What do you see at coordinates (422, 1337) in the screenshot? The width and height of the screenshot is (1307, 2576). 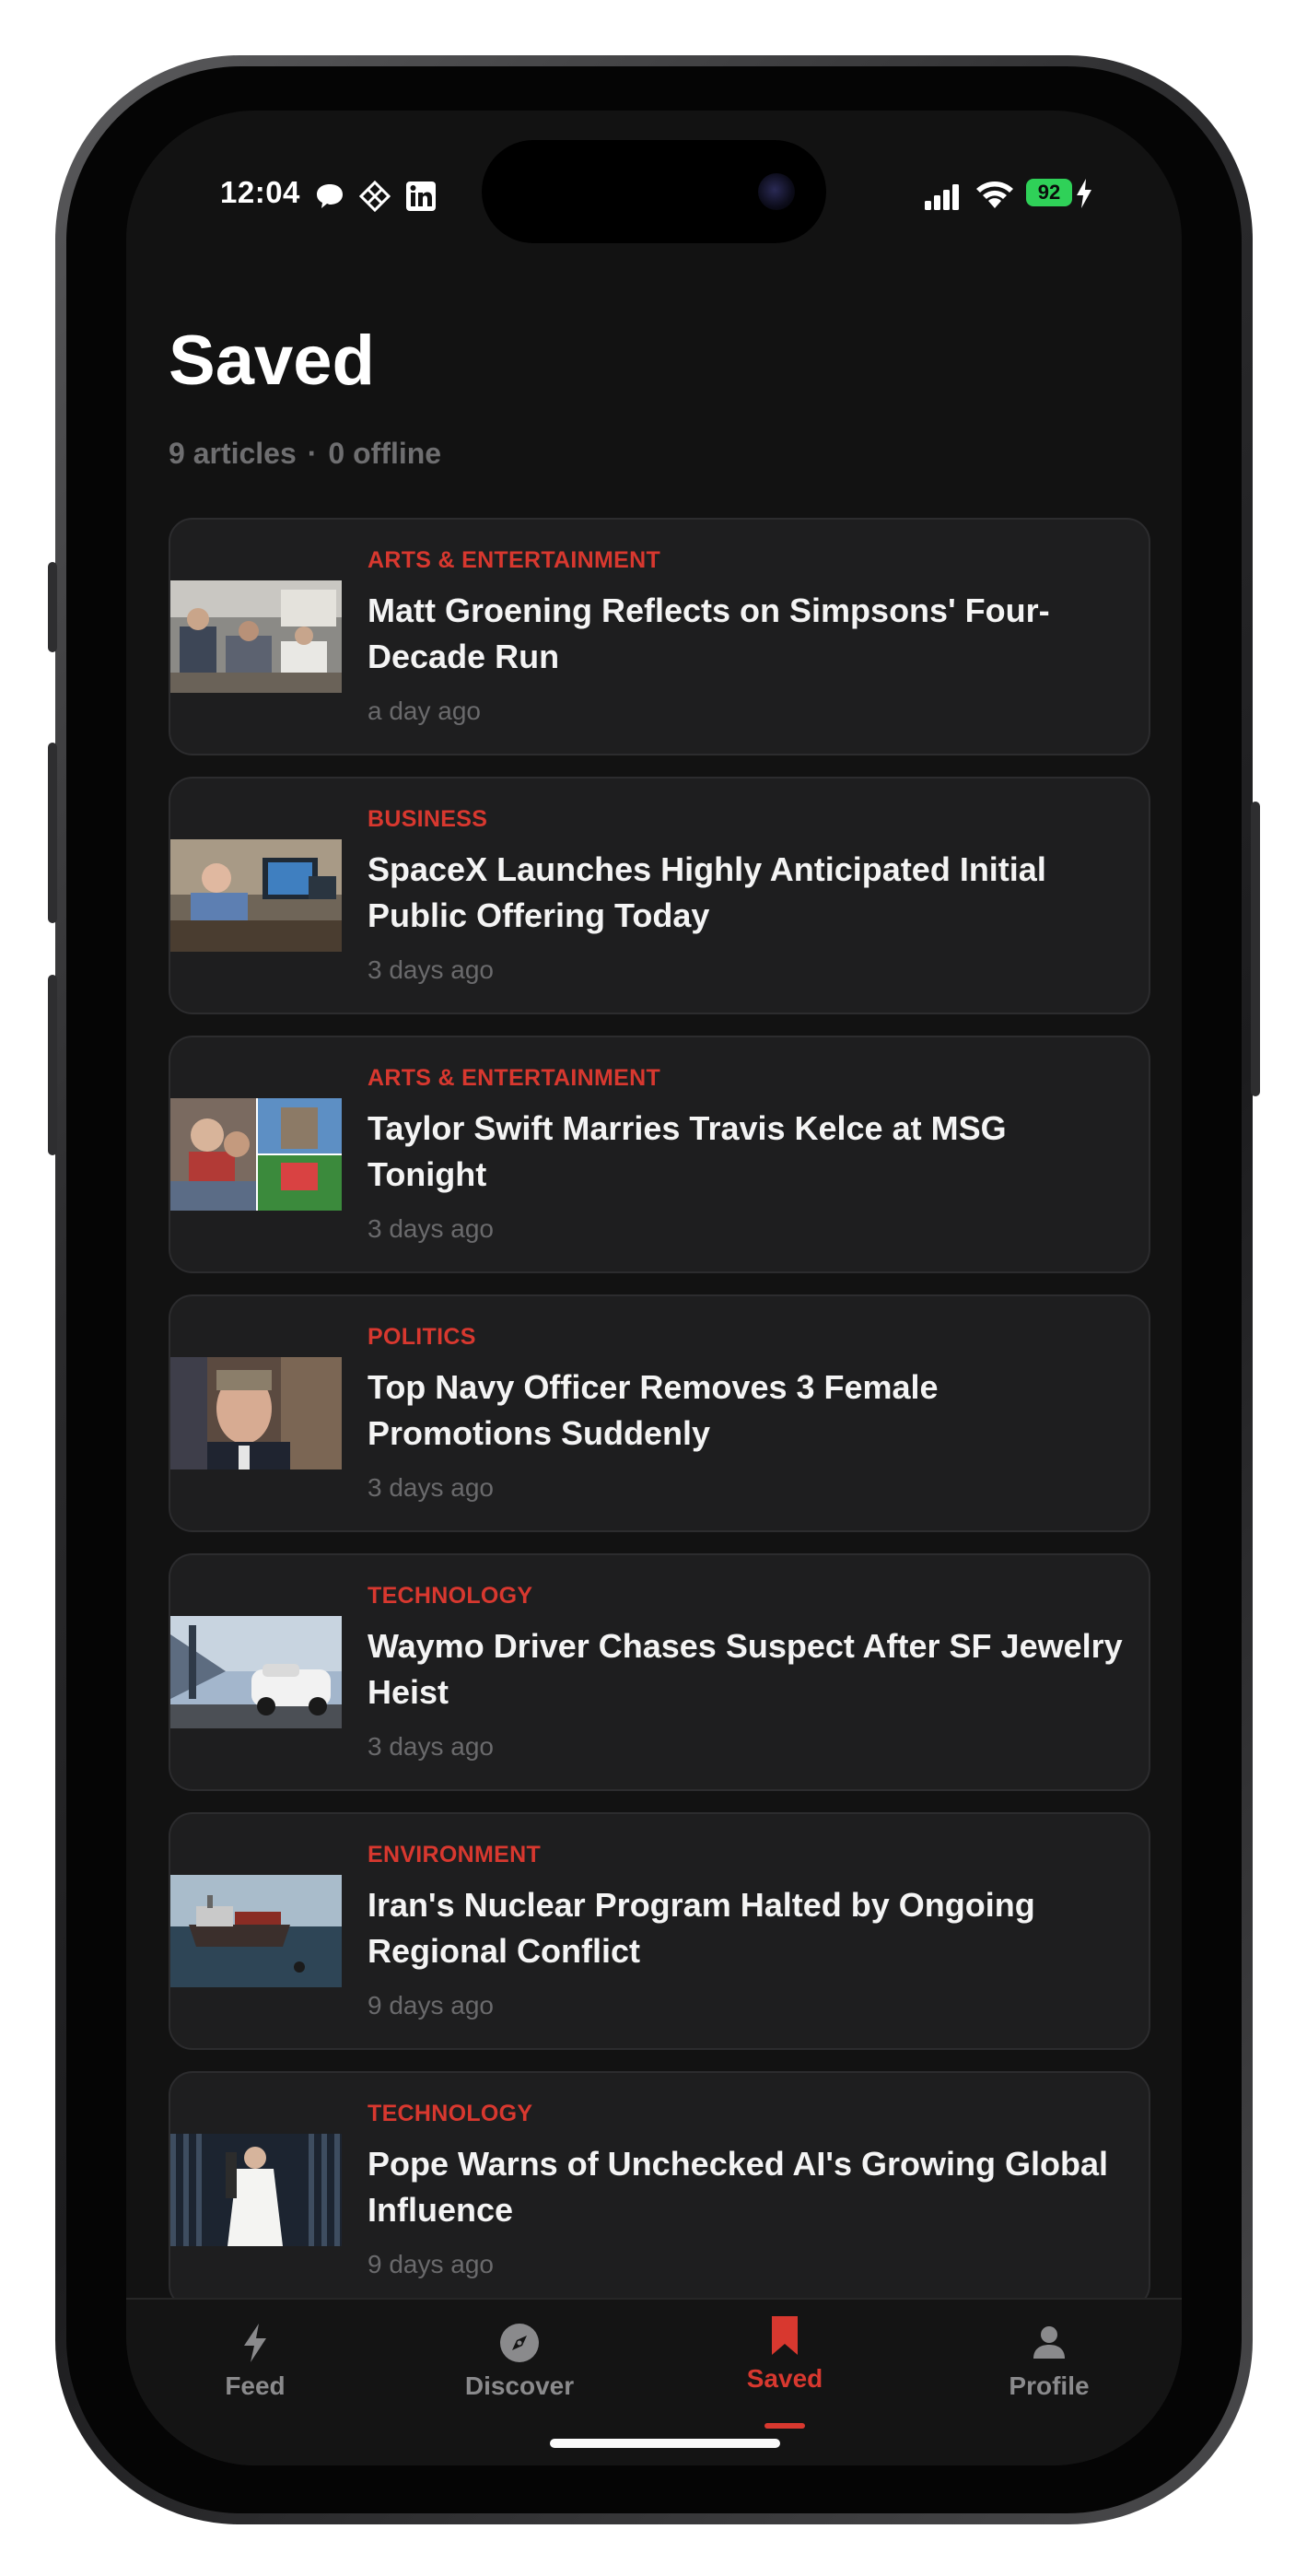 I see `article-category: POLITICS` at bounding box center [422, 1337].